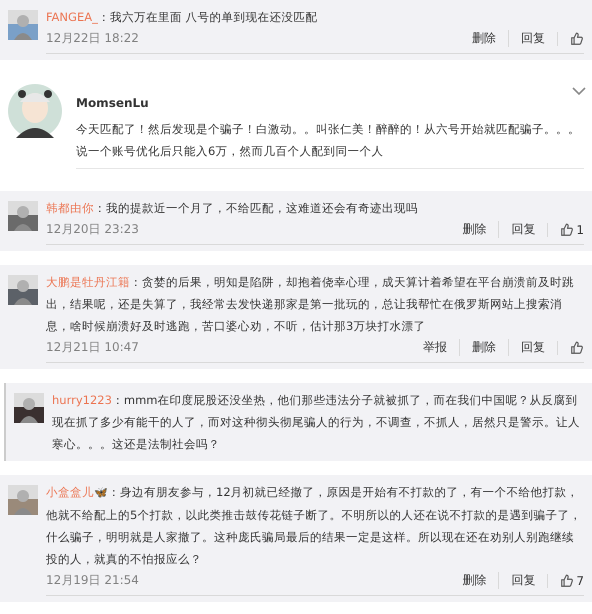  I want to click on comment-text: 小盒盒儿🦋：身边有朋友参与，12月初就已经撤了，原因是开始有不打款的了，有一个不给他打款，他就不给配上的5个打款，以此类推击鼓传花链子断了。不明所以的人还在说不打款的是遇到骗子了，什么骗子，明明就是人家撤了。这种庞氏骗局最后的结果一定是这样。所以现在还在劝别人别跑继续投的人，就真的不怕报应么？, so click(314, 526).